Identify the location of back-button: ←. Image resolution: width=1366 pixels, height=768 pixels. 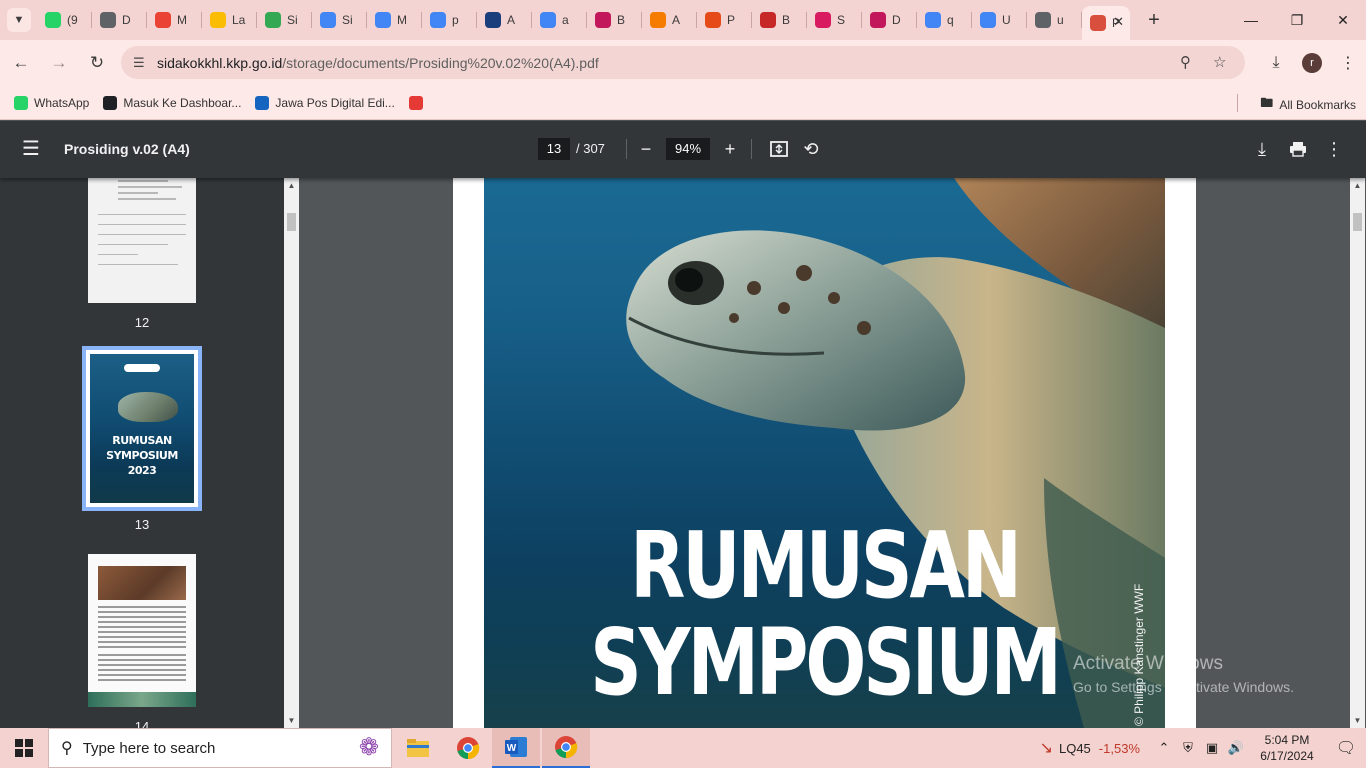
(21, 63).